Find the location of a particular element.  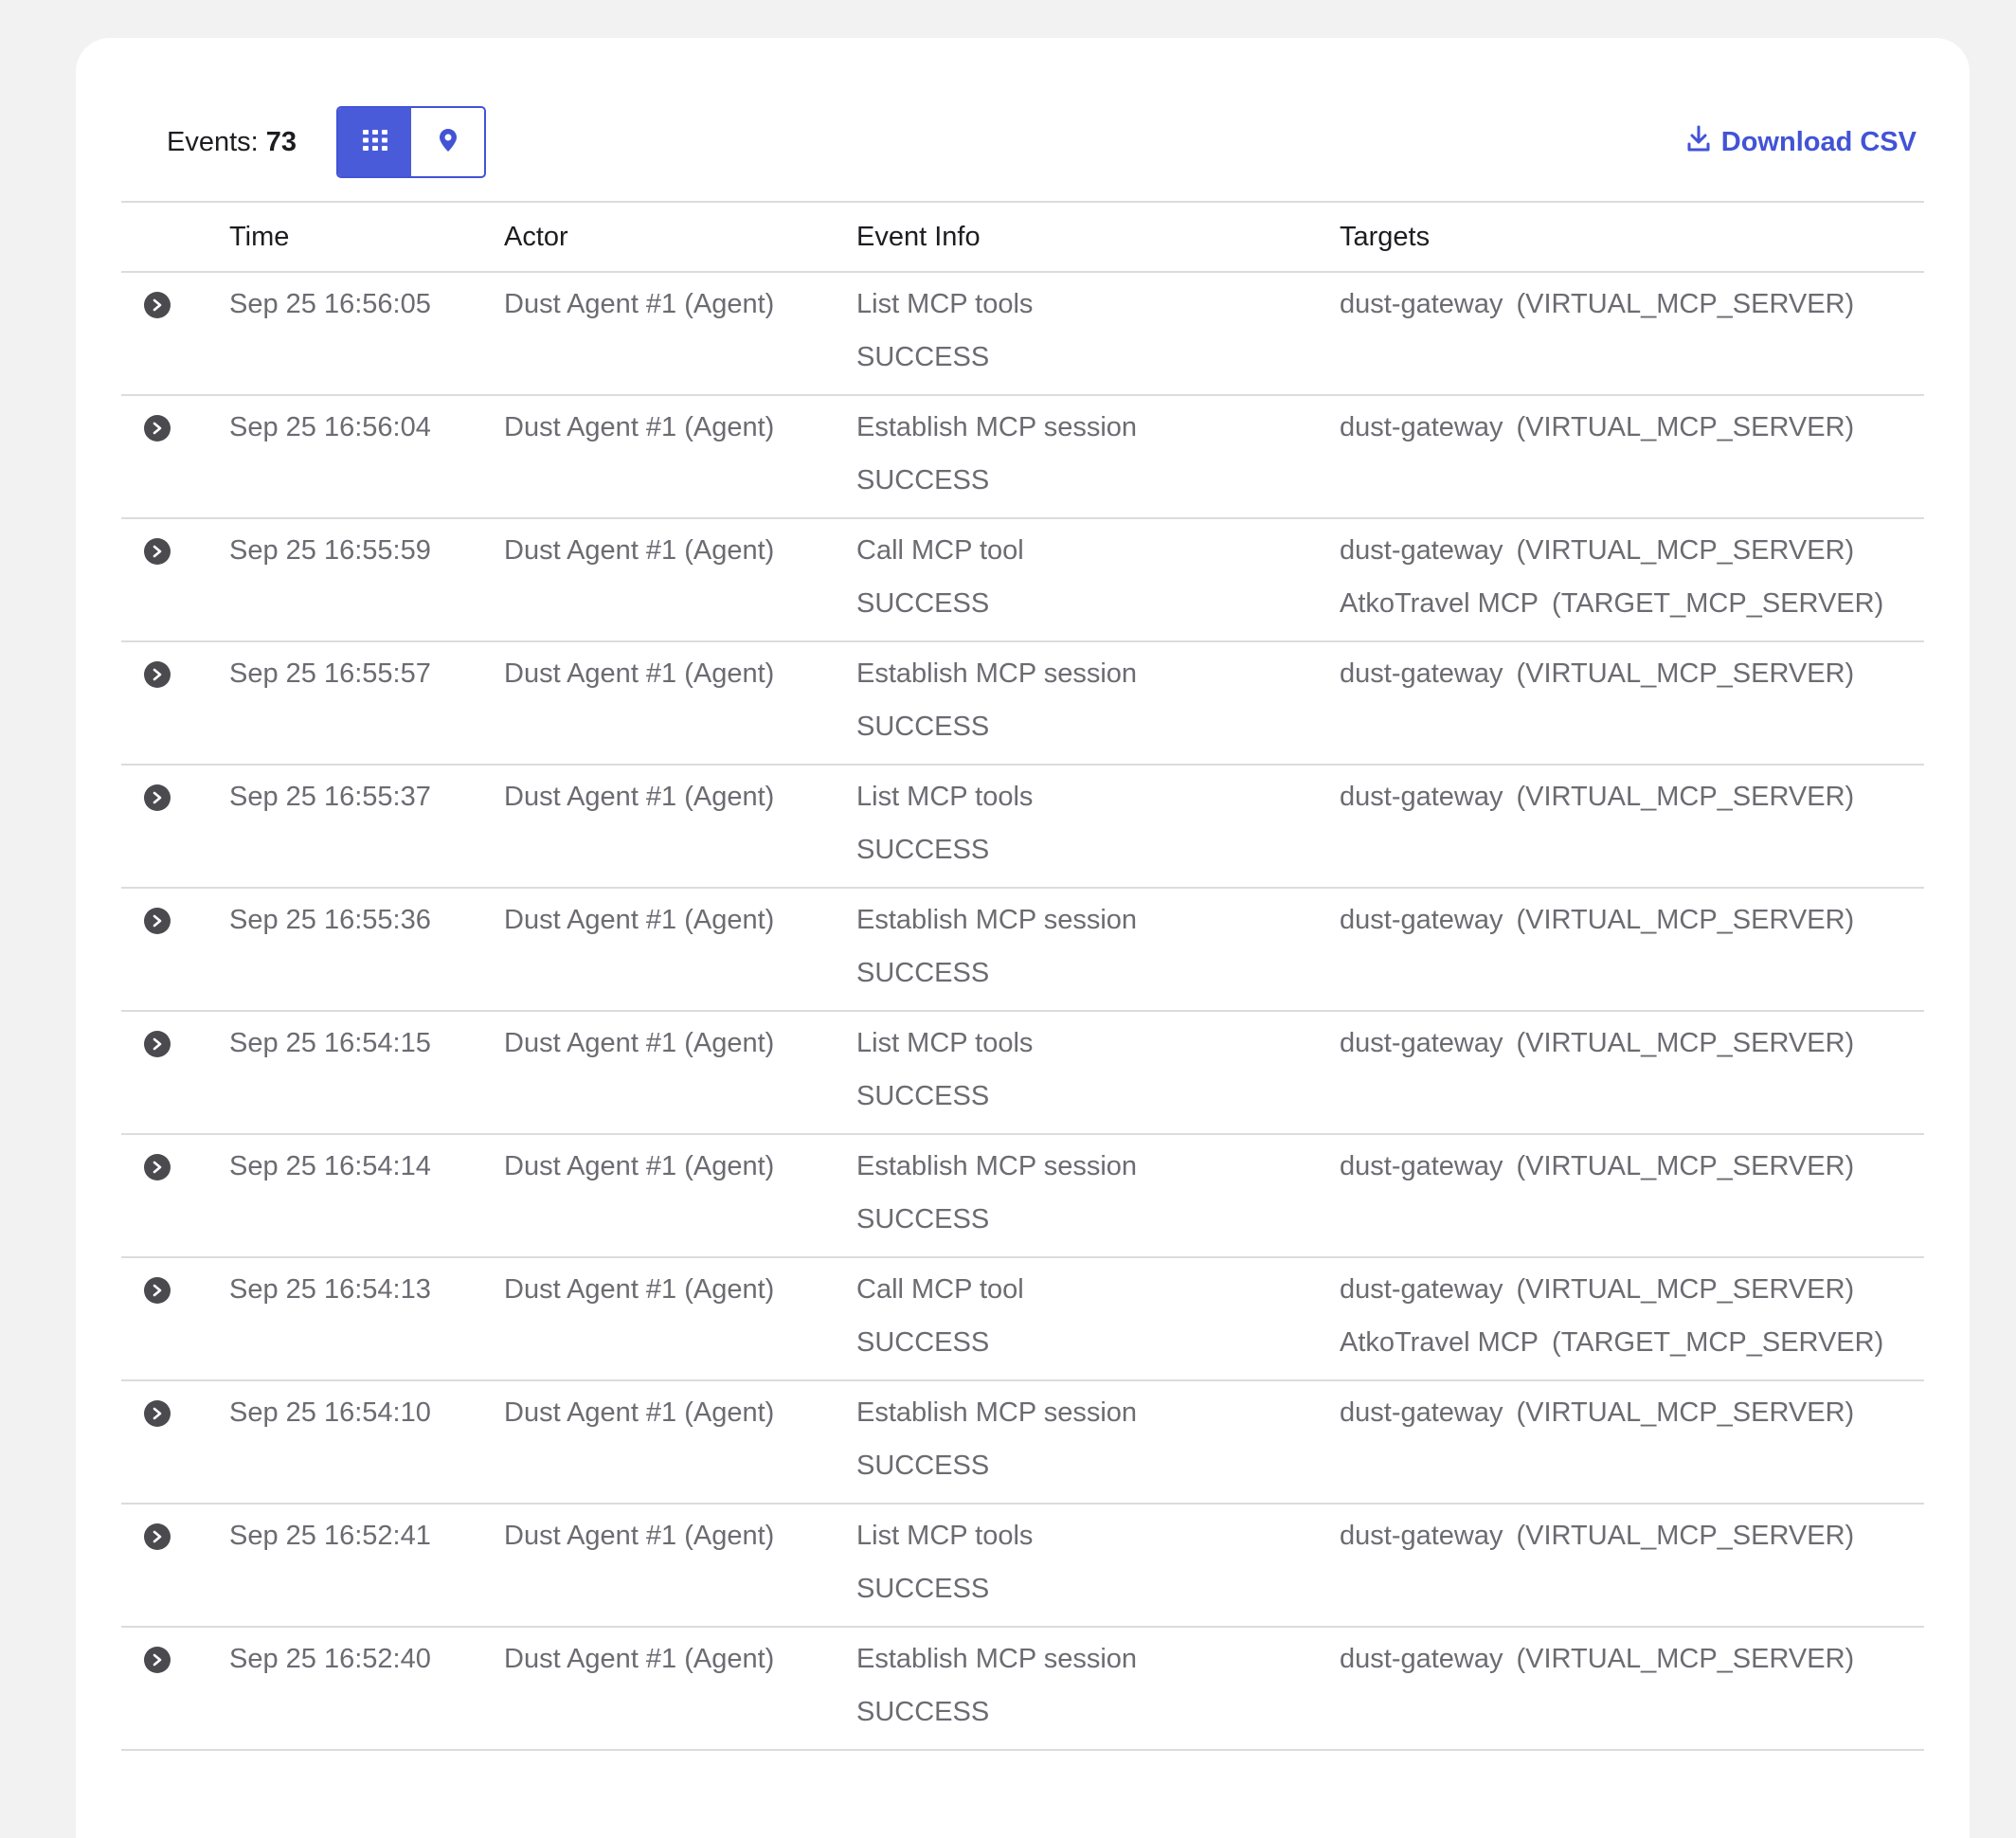

event-time: Sep 25 16:52:40 is located at coordinates (330, 1659).